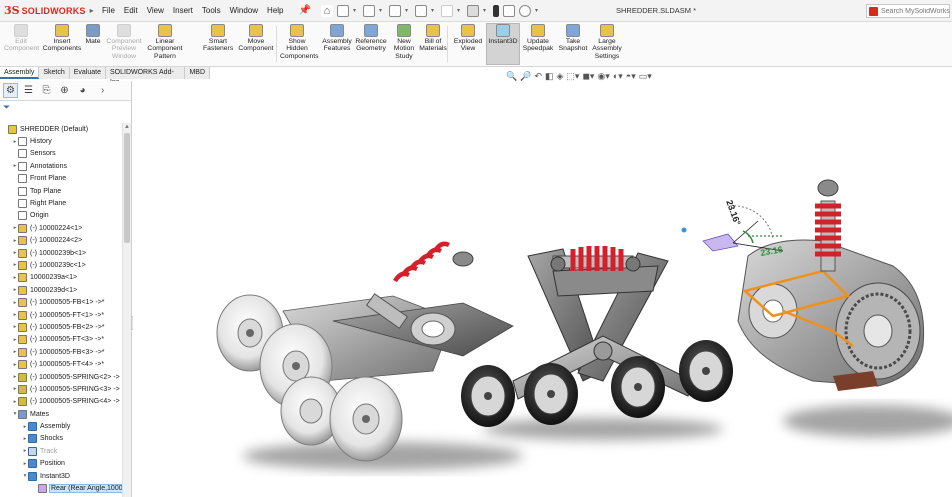 This screenshot has height=497, width=952. I want to click on tree-item: ▸ Track, so click(61, 451).